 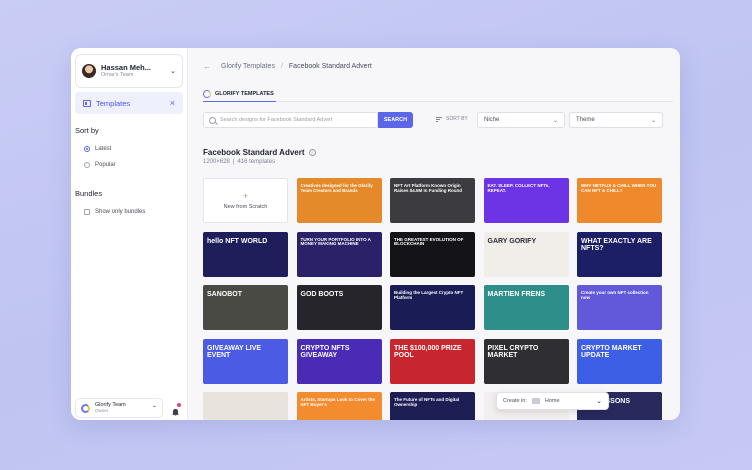 What do you see at coordinates (120, 212) in the screenshot?
I see `checkbox-label: Show only bundles` at bounding box center [120, 212].